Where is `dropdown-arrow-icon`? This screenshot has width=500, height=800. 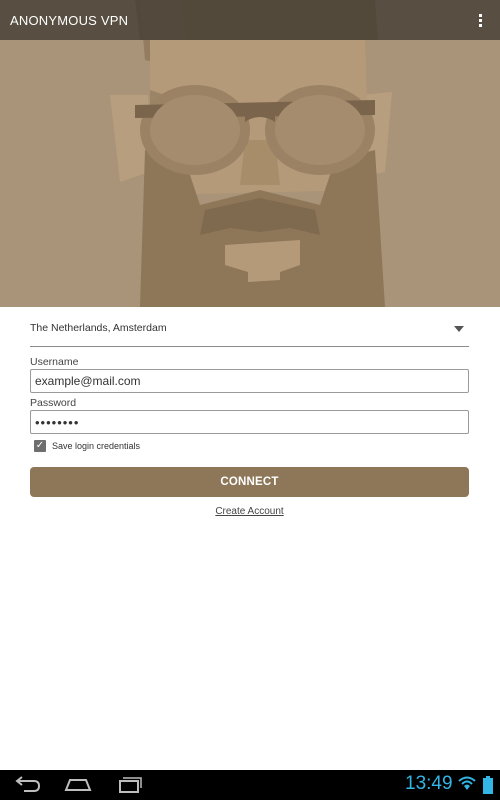
dropdown-arrow-icon is located at coordinates (459, 329).